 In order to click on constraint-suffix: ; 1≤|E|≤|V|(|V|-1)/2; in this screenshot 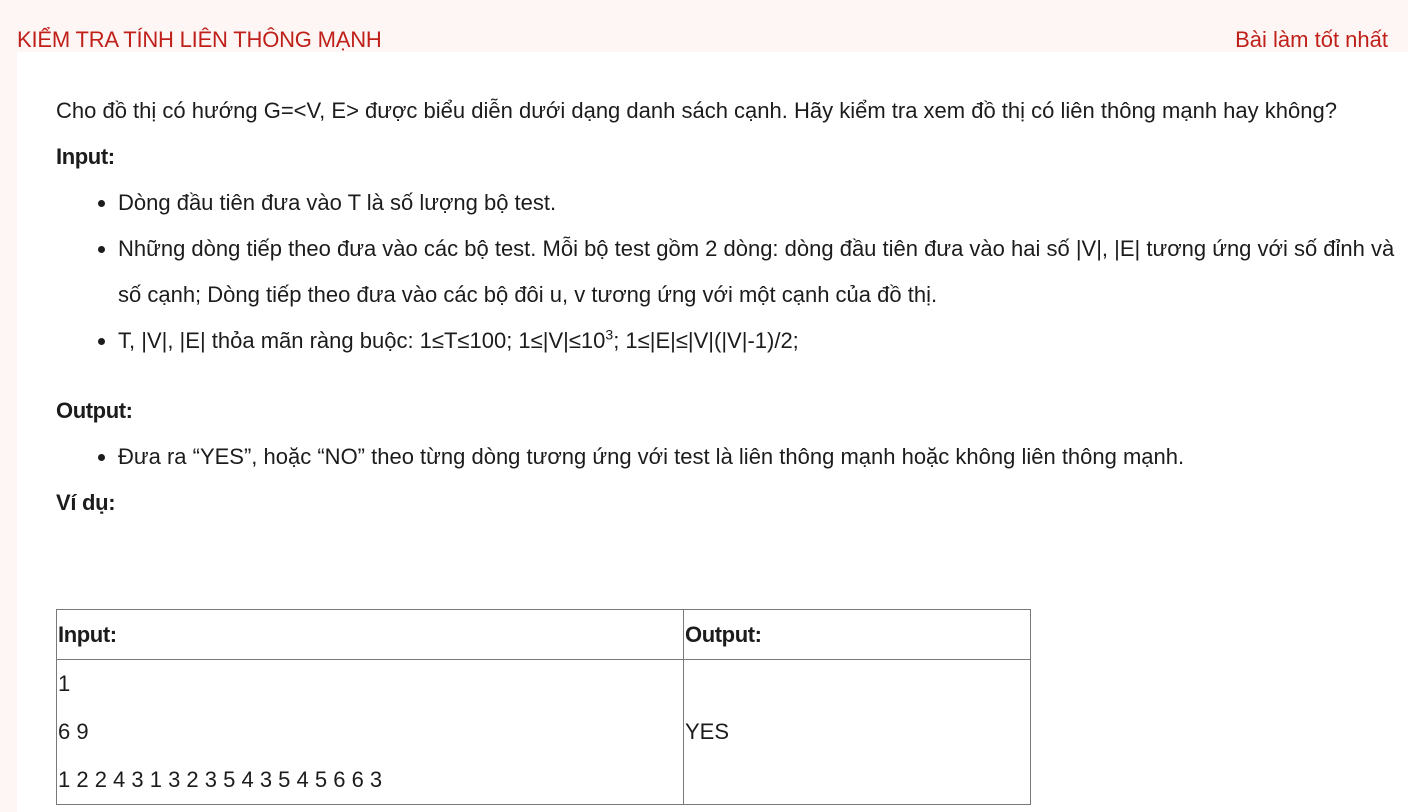, I will do `click(706, 340)`.